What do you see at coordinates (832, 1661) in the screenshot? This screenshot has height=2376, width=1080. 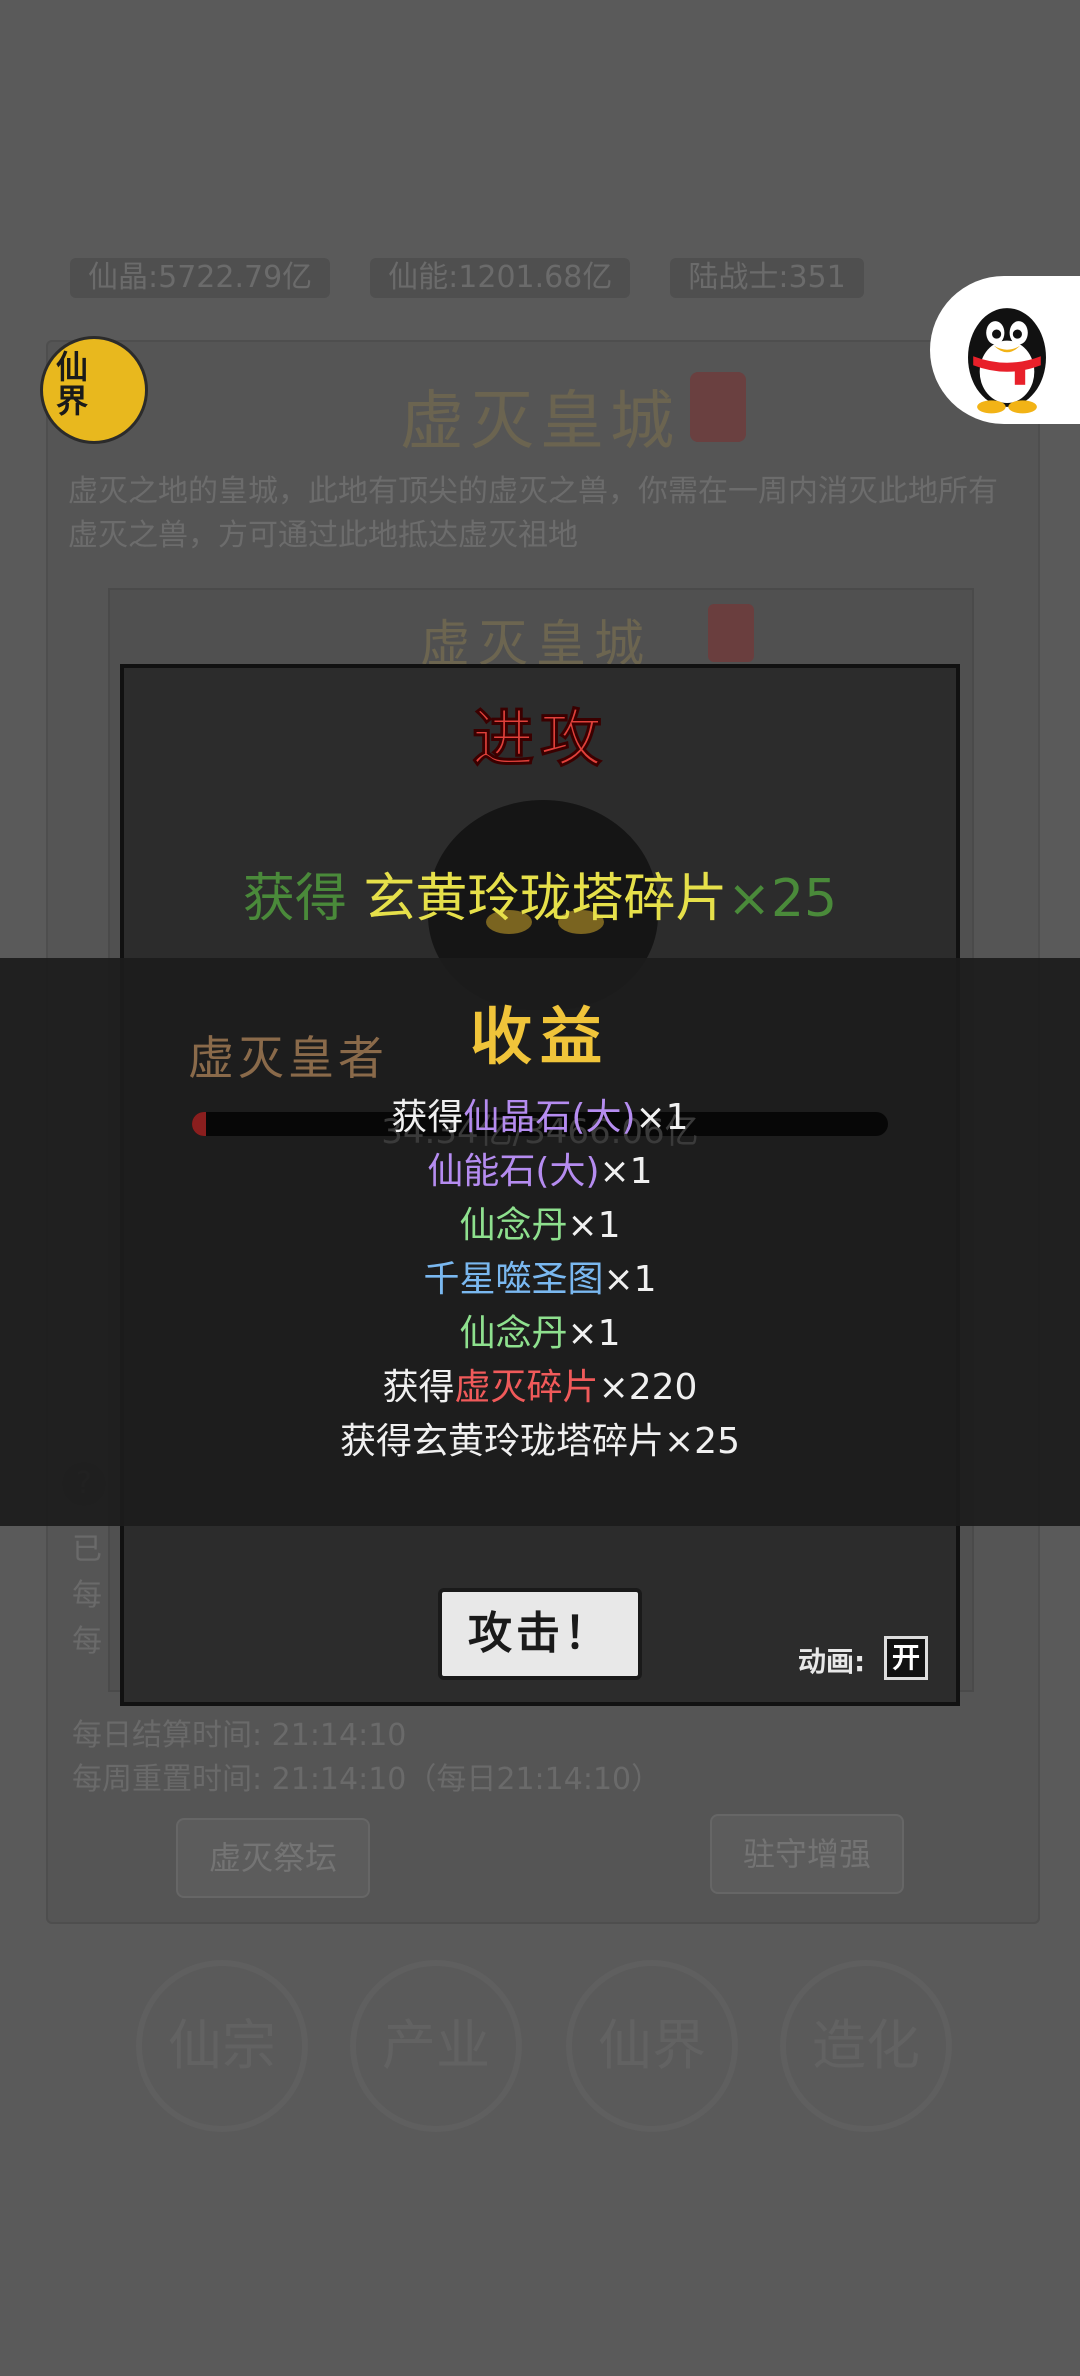 I see `animation-label: 动画:` at bounding box center [832, 1661].